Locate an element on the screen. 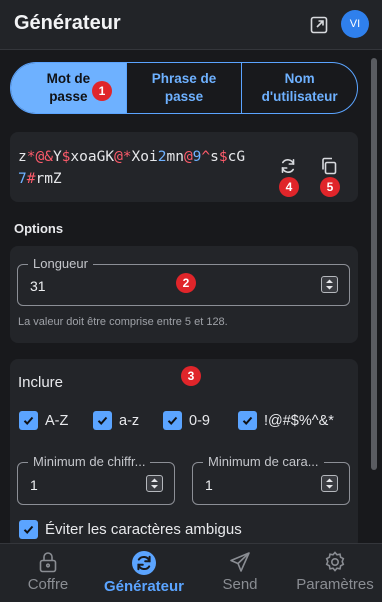 This screenshot has height=602, width=382. checkbox-lowercase-label: a-z is located at coordinates (129, 420).